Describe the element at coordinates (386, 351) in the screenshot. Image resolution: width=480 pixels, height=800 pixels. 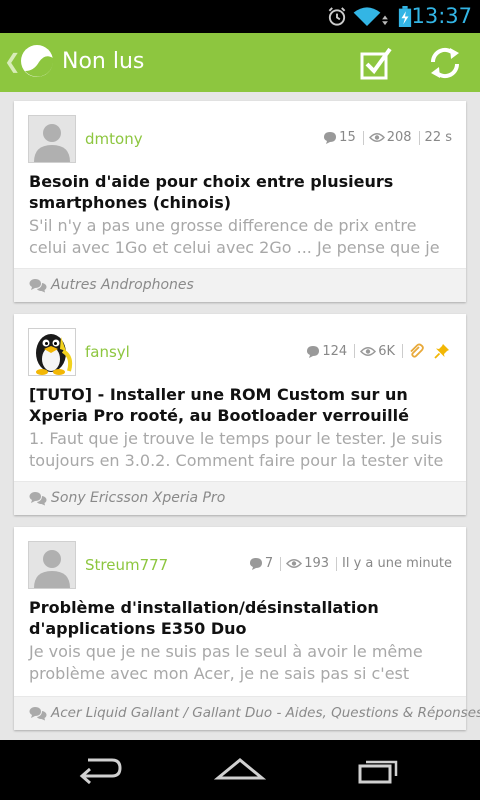
I see `view-count: 6K` at that location.